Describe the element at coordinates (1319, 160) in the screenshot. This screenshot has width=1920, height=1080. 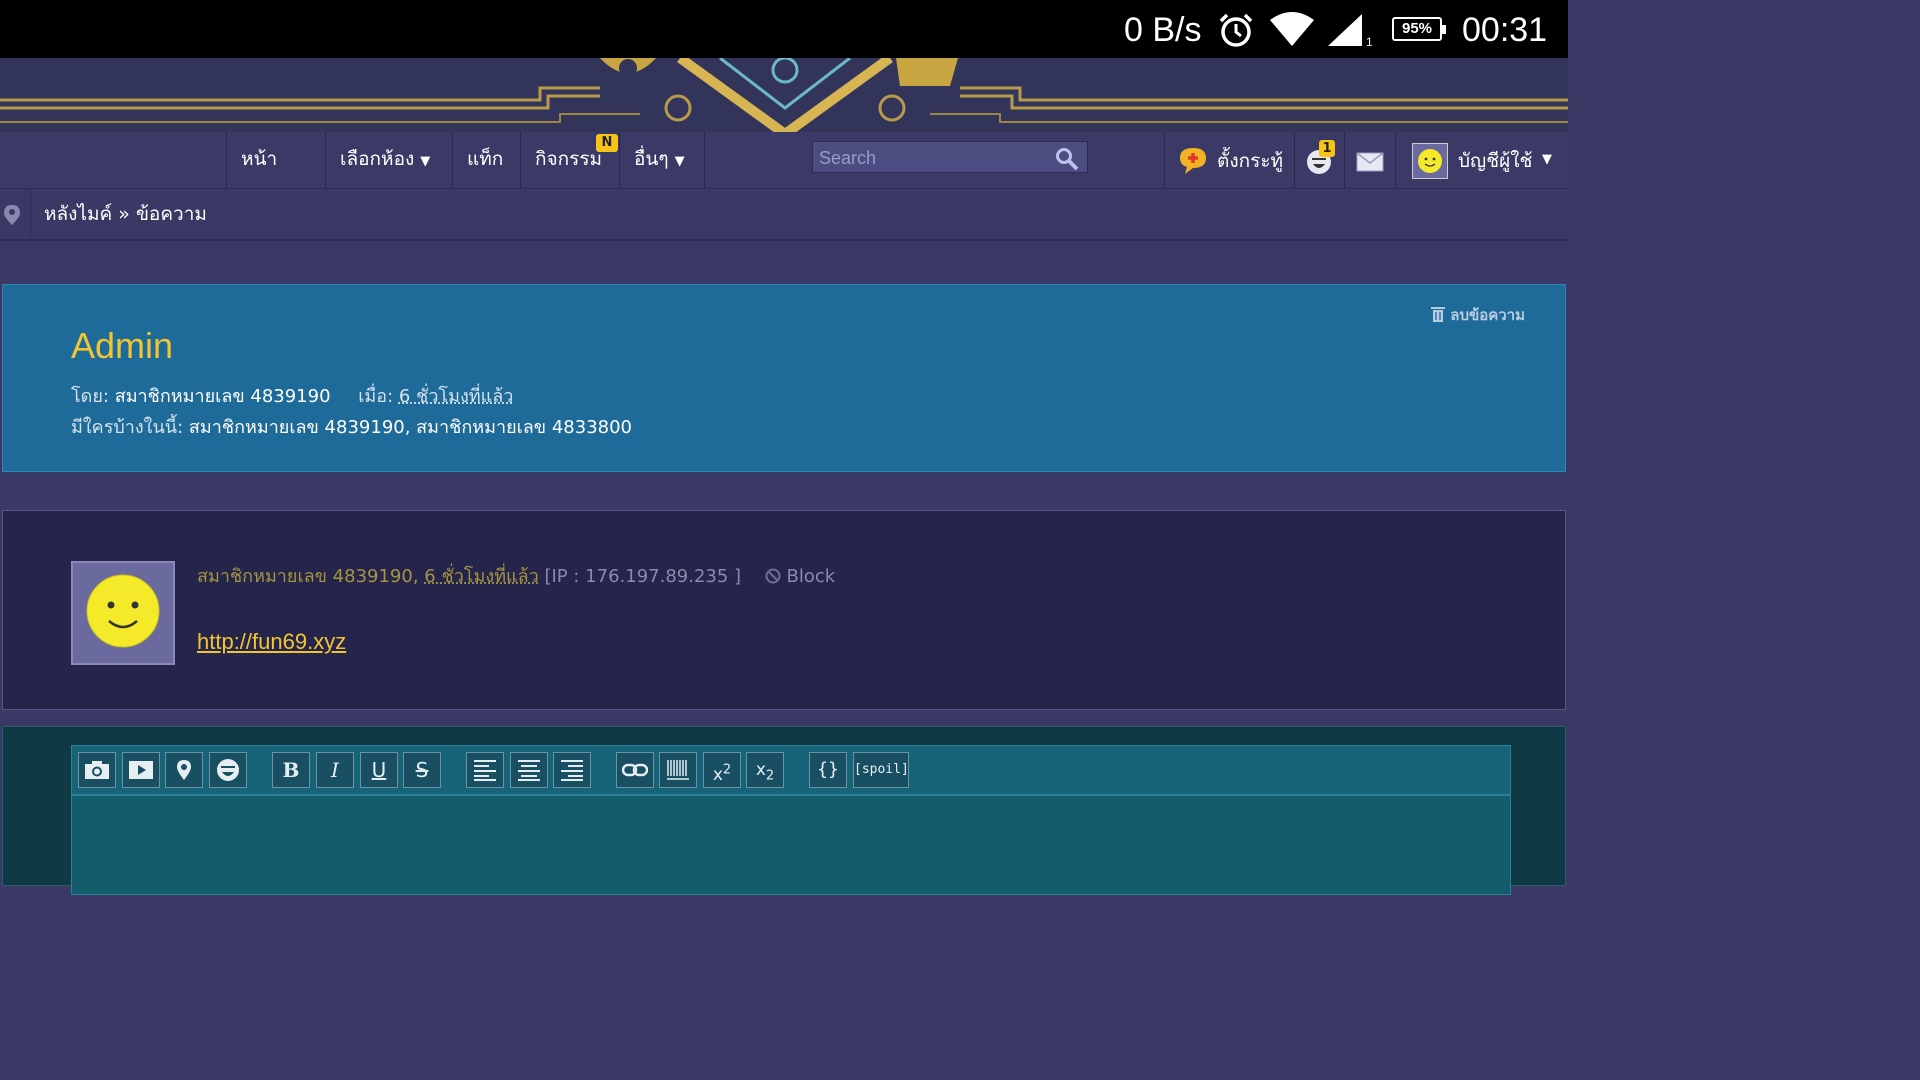
I see `notifications-button: 1` at that location.